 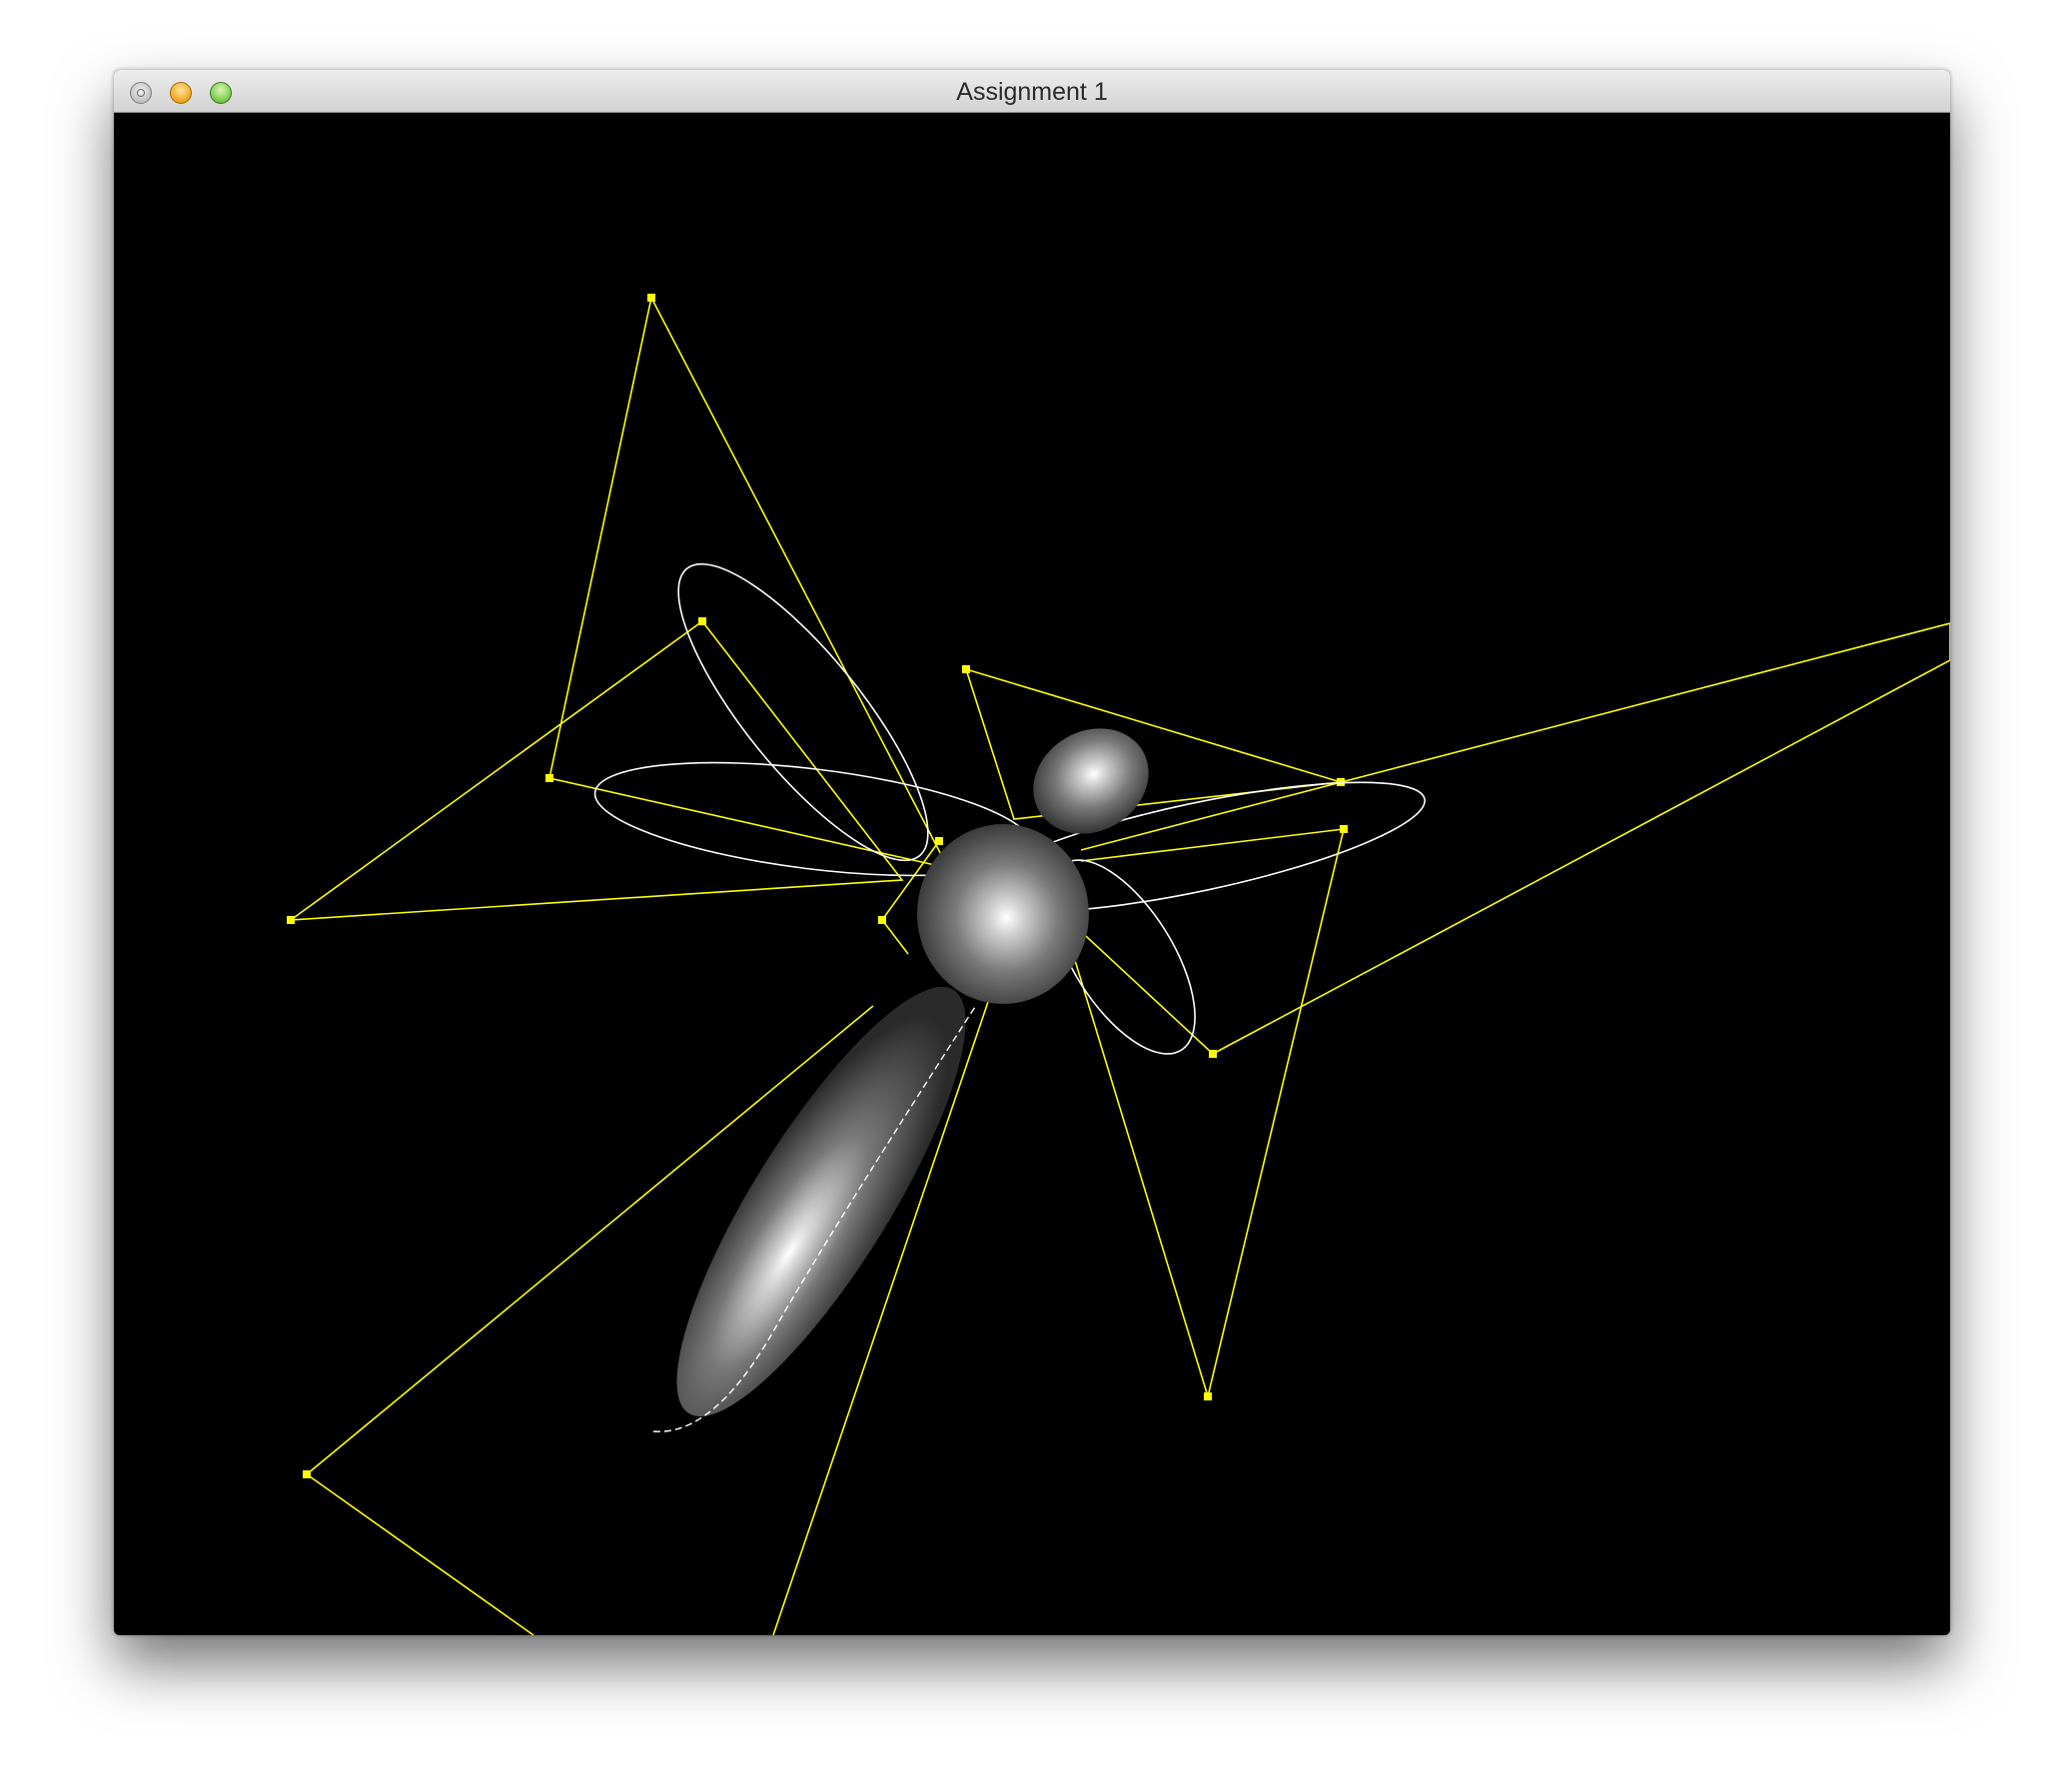 I want to click on control-polygon-right, so click(x=1200, y=1114).